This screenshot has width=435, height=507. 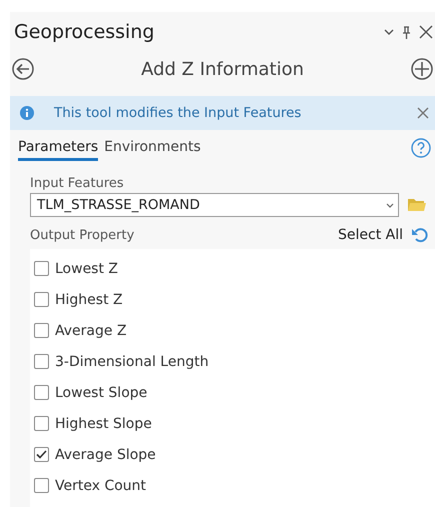 What do you see at coordinates (420, 235) in the screenshot?
I see `undo-icon` at bounding box center [420, 235].